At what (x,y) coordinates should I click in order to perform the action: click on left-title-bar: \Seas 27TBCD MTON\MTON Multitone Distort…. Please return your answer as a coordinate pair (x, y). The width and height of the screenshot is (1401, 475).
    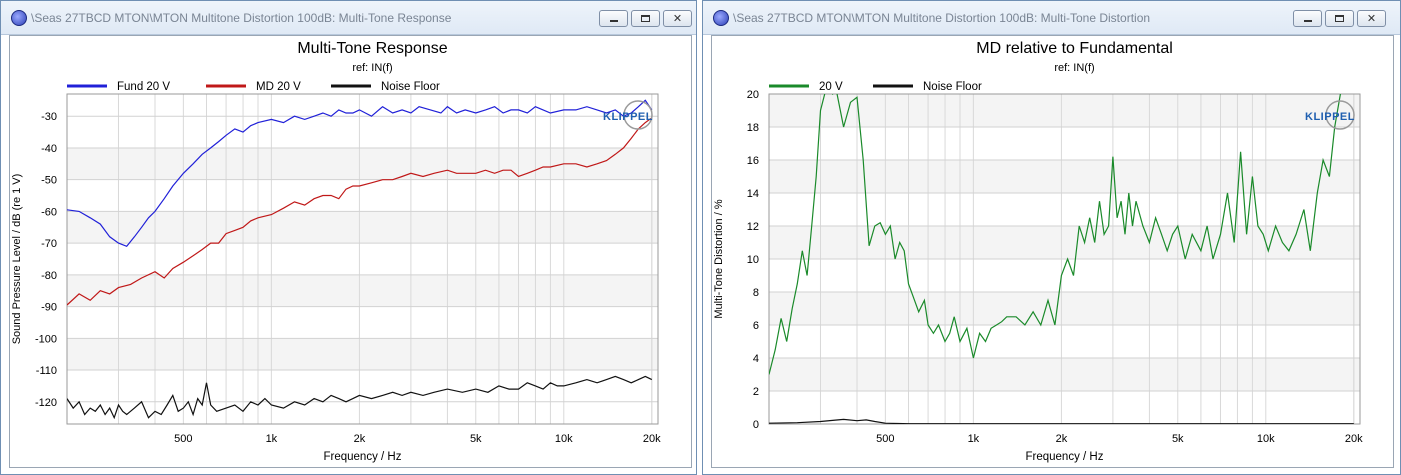
    Looking at the image, I should click on (348, 18).